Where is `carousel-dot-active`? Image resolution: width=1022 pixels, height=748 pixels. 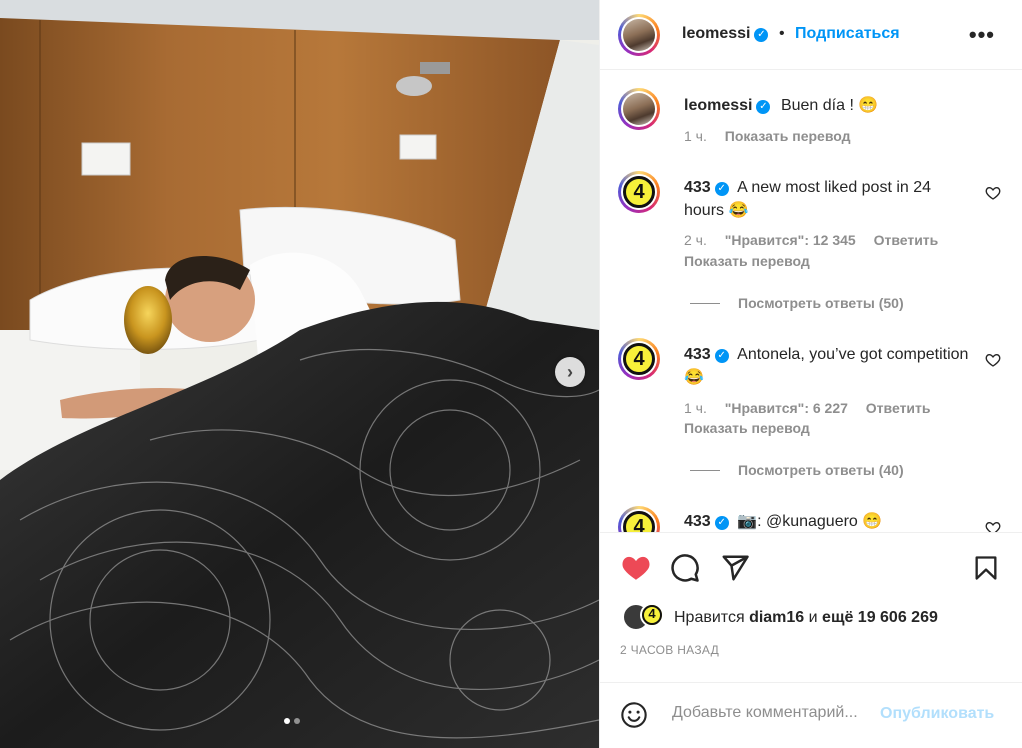 carousel-dot-active is located at coordinates (287, 721).